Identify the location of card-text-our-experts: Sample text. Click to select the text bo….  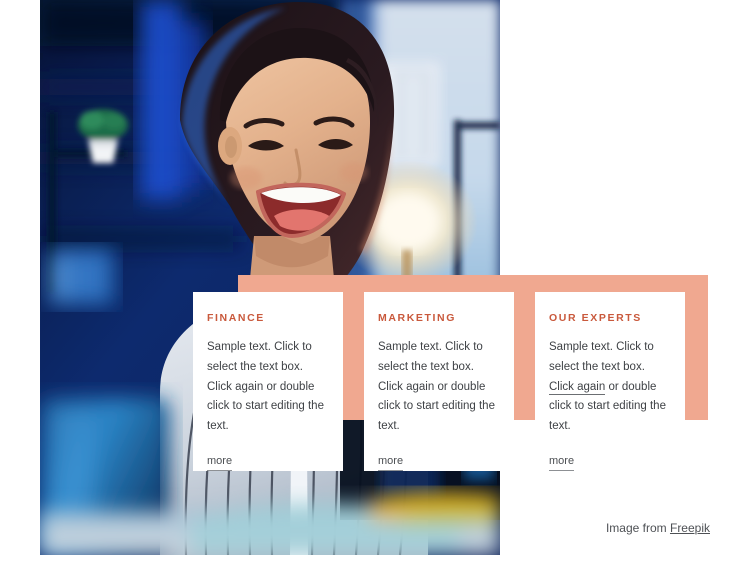
(608, 387).